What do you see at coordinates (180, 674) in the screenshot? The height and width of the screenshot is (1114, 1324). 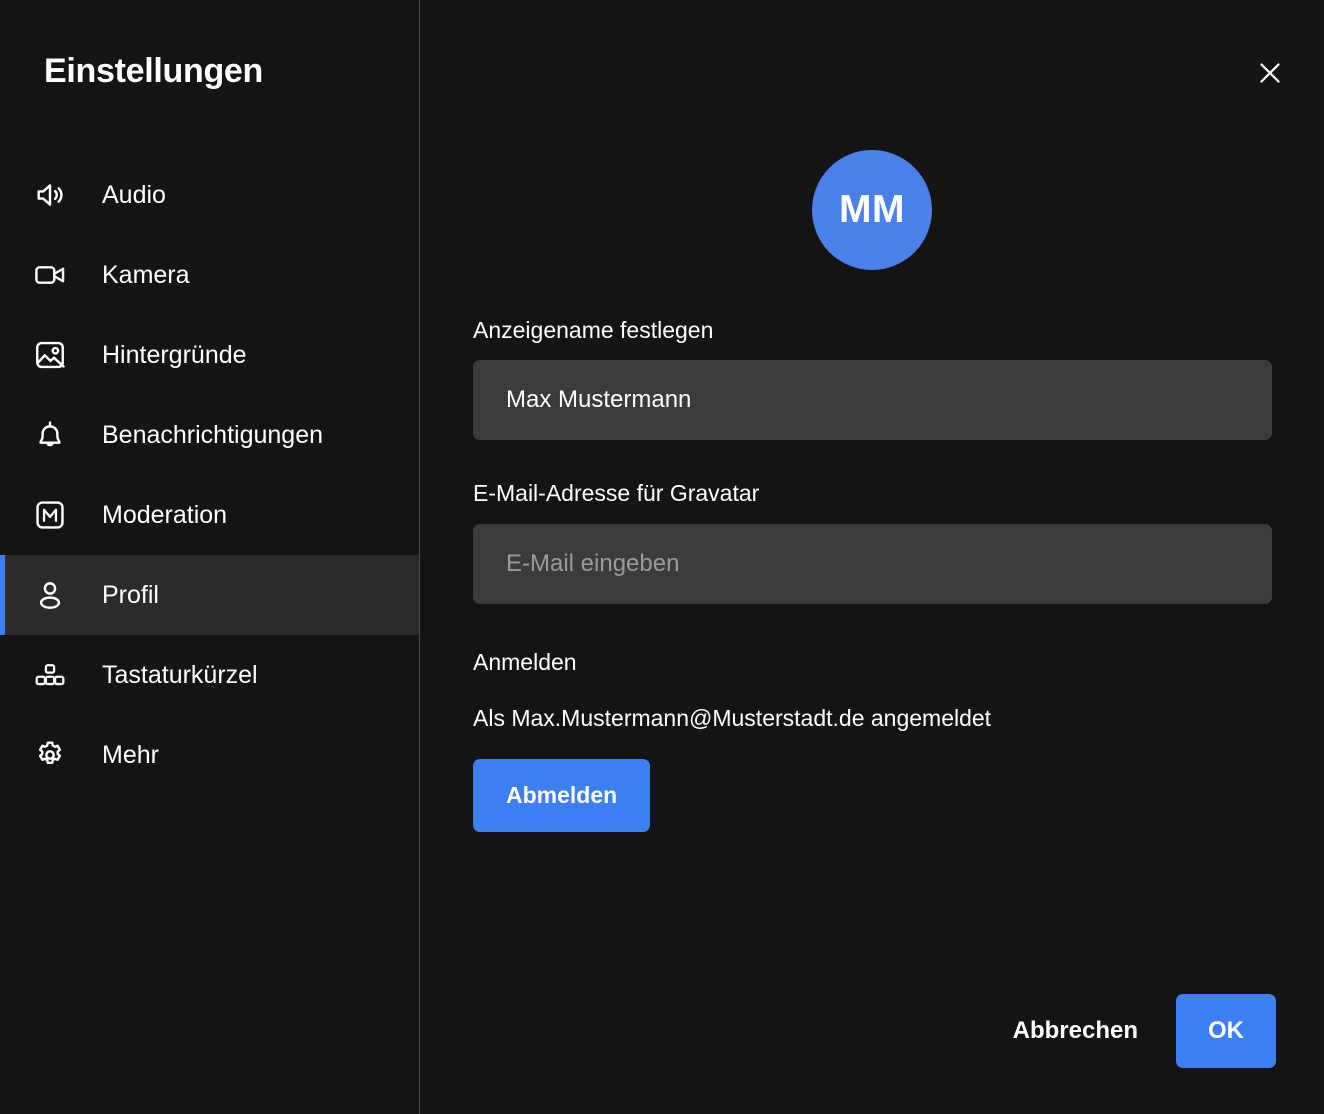 I see `sidebar-item-label: Tastaturkürzel` at bounding box center [180, 674].